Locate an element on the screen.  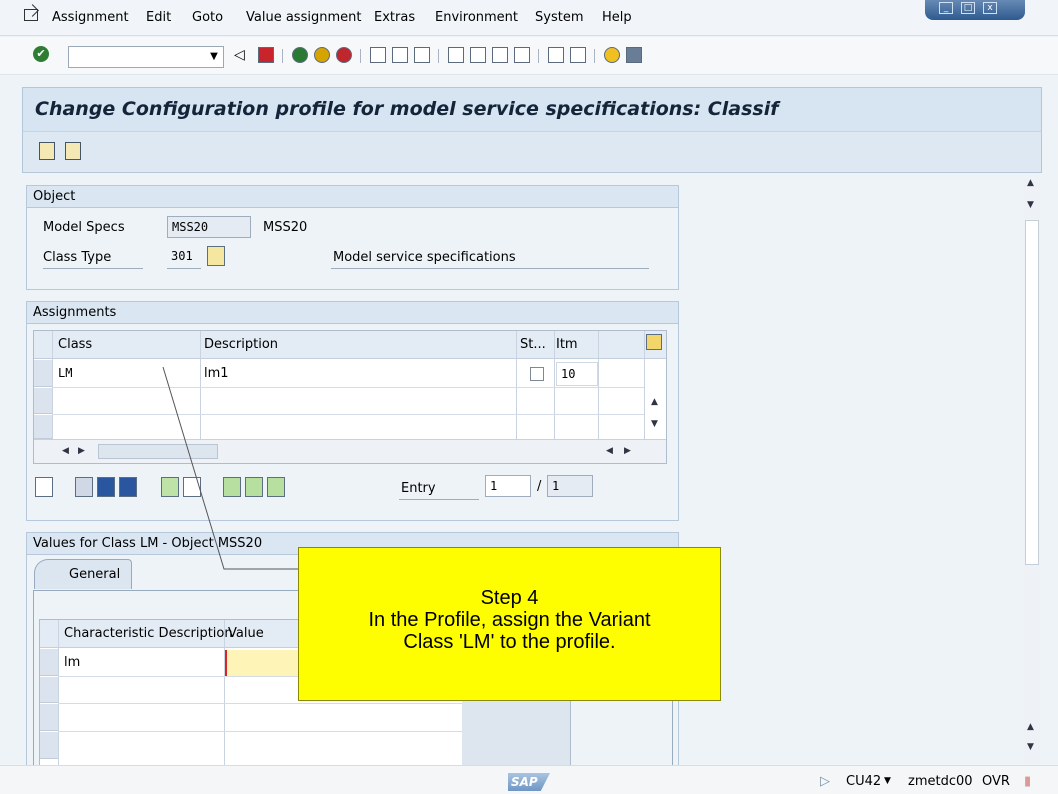
status-expand-icon: ▷ is located at coordinates (825, 781).